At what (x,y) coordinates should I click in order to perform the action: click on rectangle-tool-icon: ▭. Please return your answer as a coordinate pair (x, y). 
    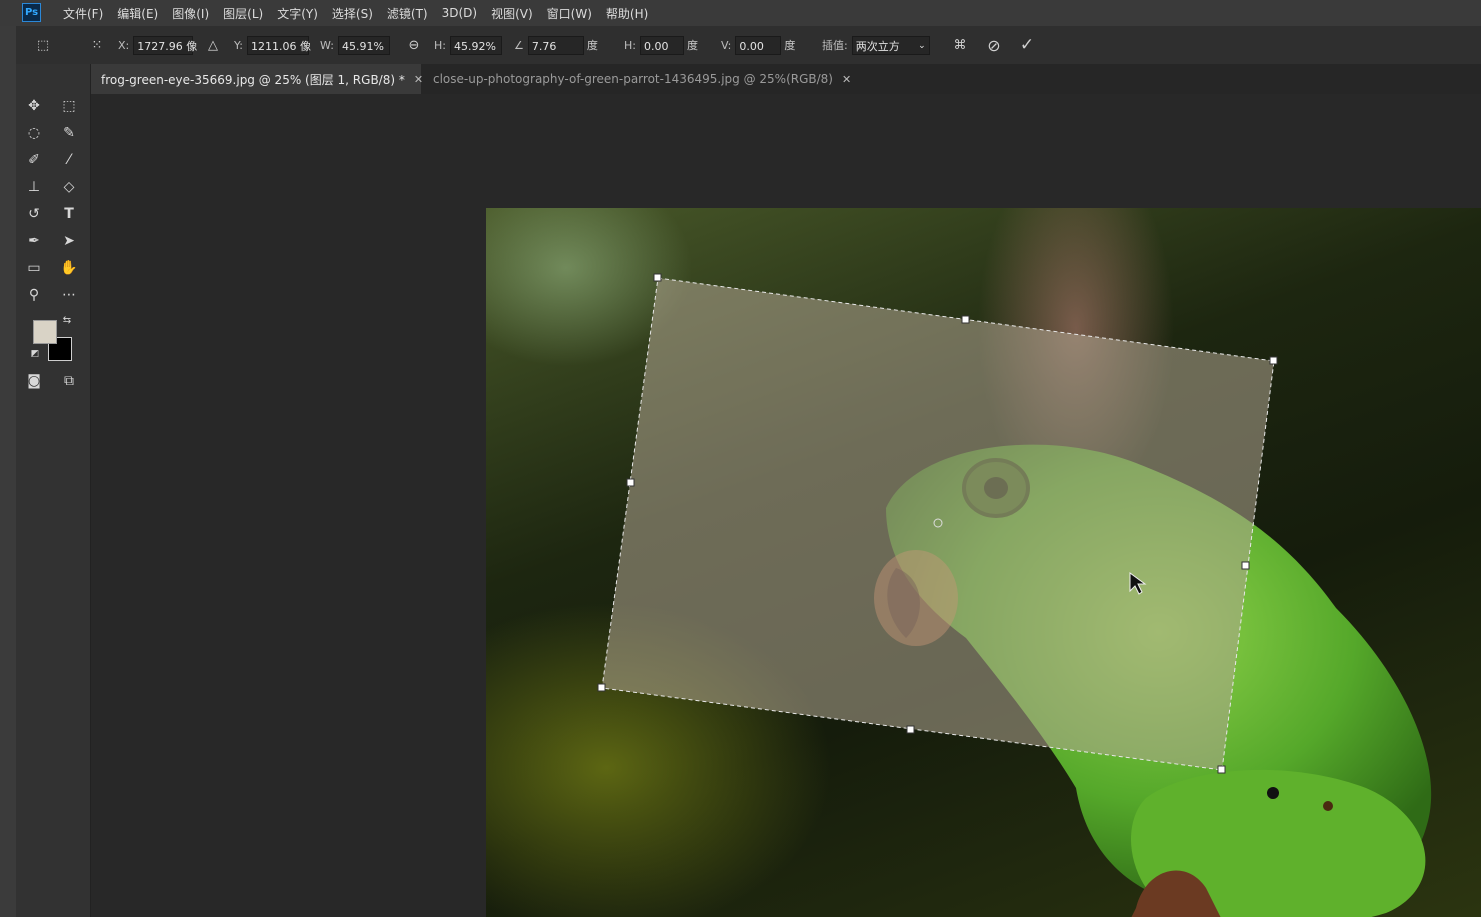
    Looking at the image, I should click on (34, 268).